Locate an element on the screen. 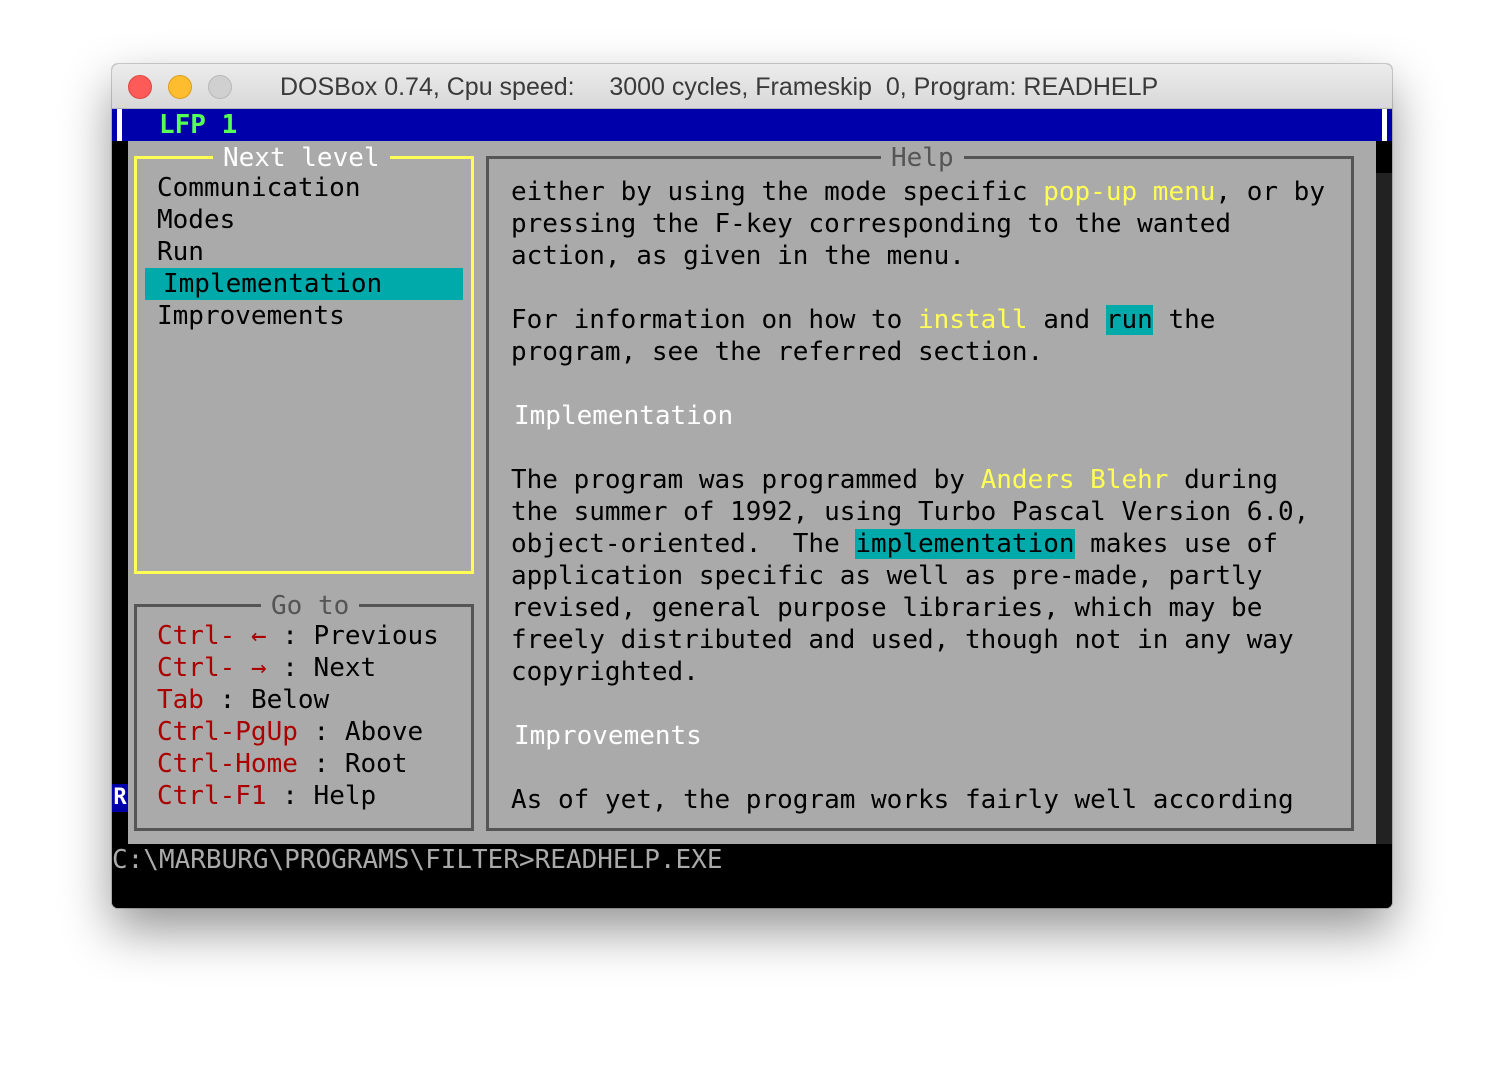 The width and height of the screenshot is (1504, 1068). shortcut-action: Root is located at coordinates (376, 764).